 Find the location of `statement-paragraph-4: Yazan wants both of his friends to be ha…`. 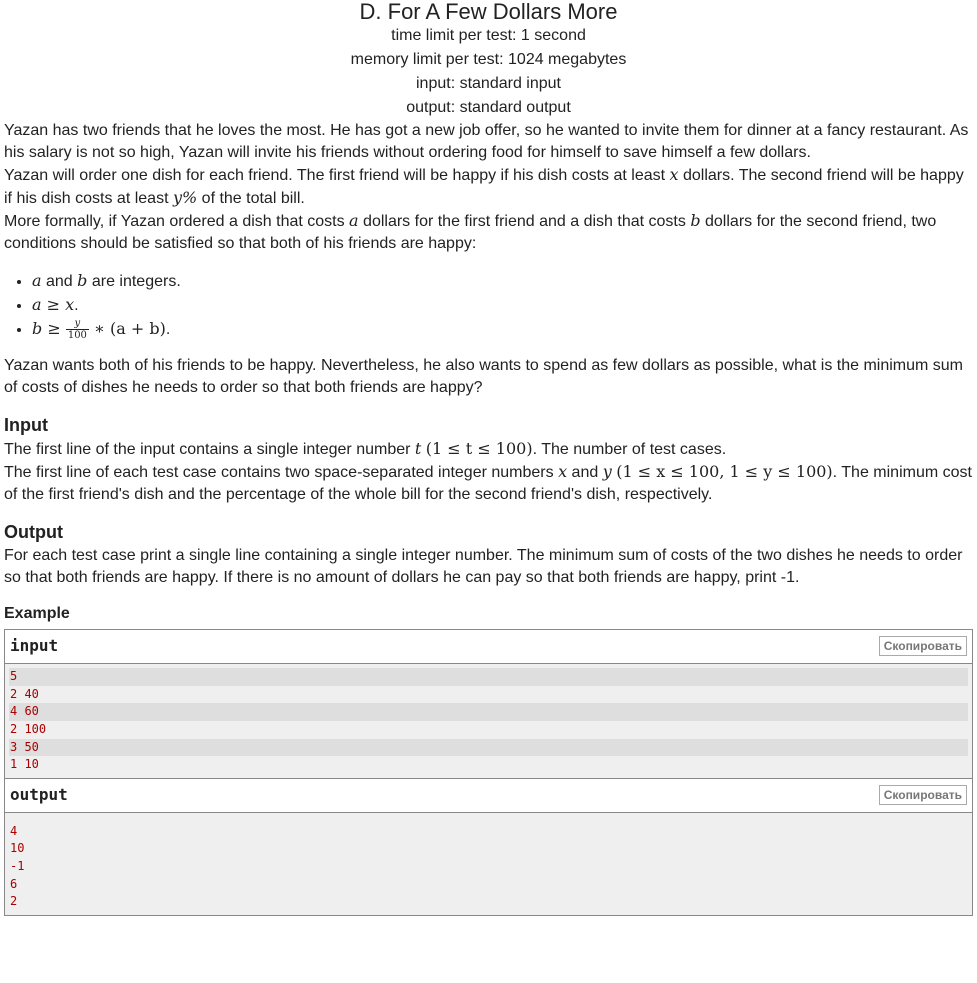

statement-paragraph-4: Yazan wants both of his friends to be ha… is located at coordinates (484, 377).